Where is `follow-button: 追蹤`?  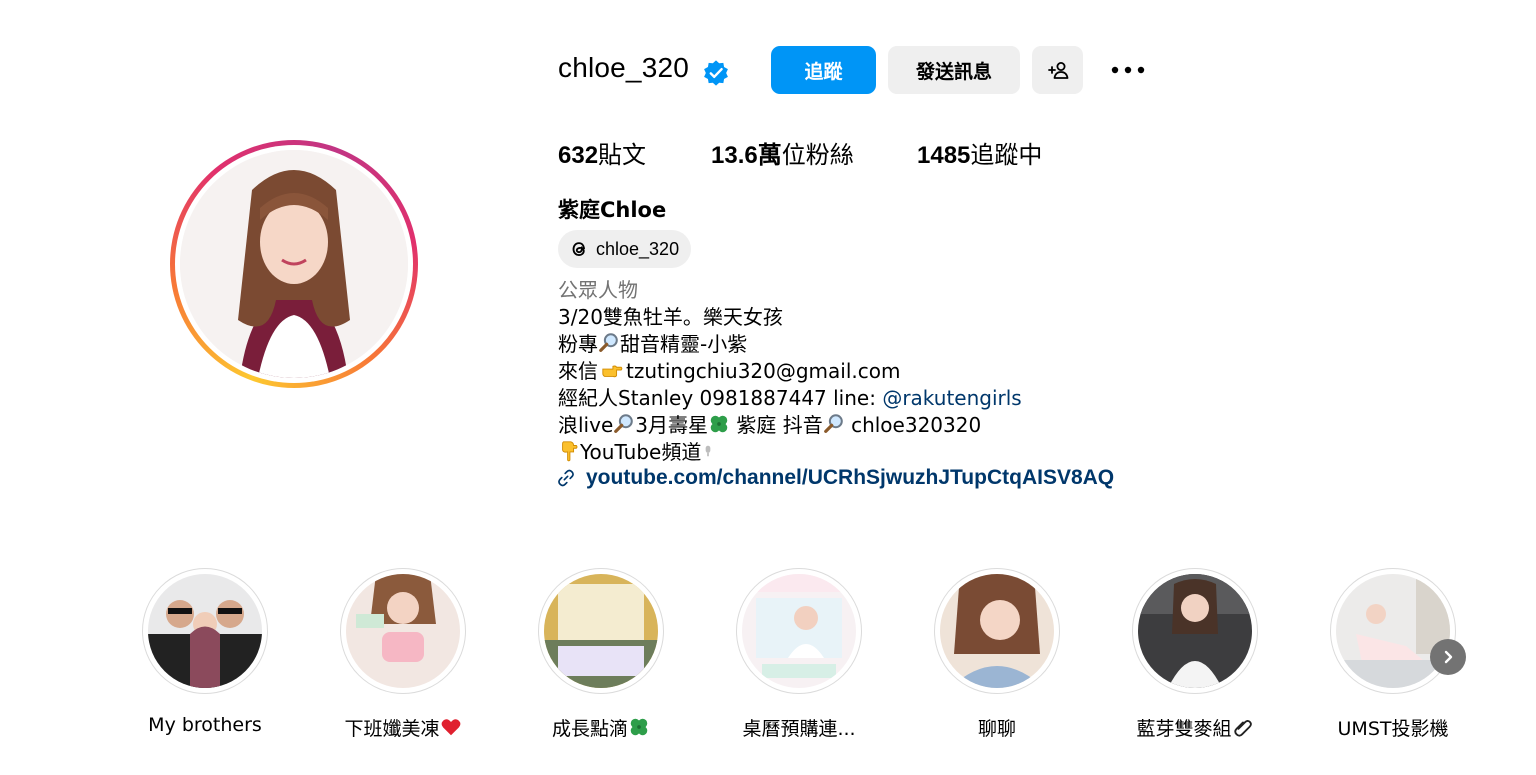
follow-button: 追蹤 is located at coordinates (823, 70).